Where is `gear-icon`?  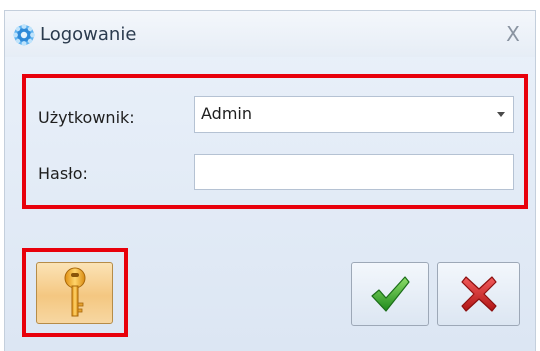
gear-icon is located at coordinates (24, 35).